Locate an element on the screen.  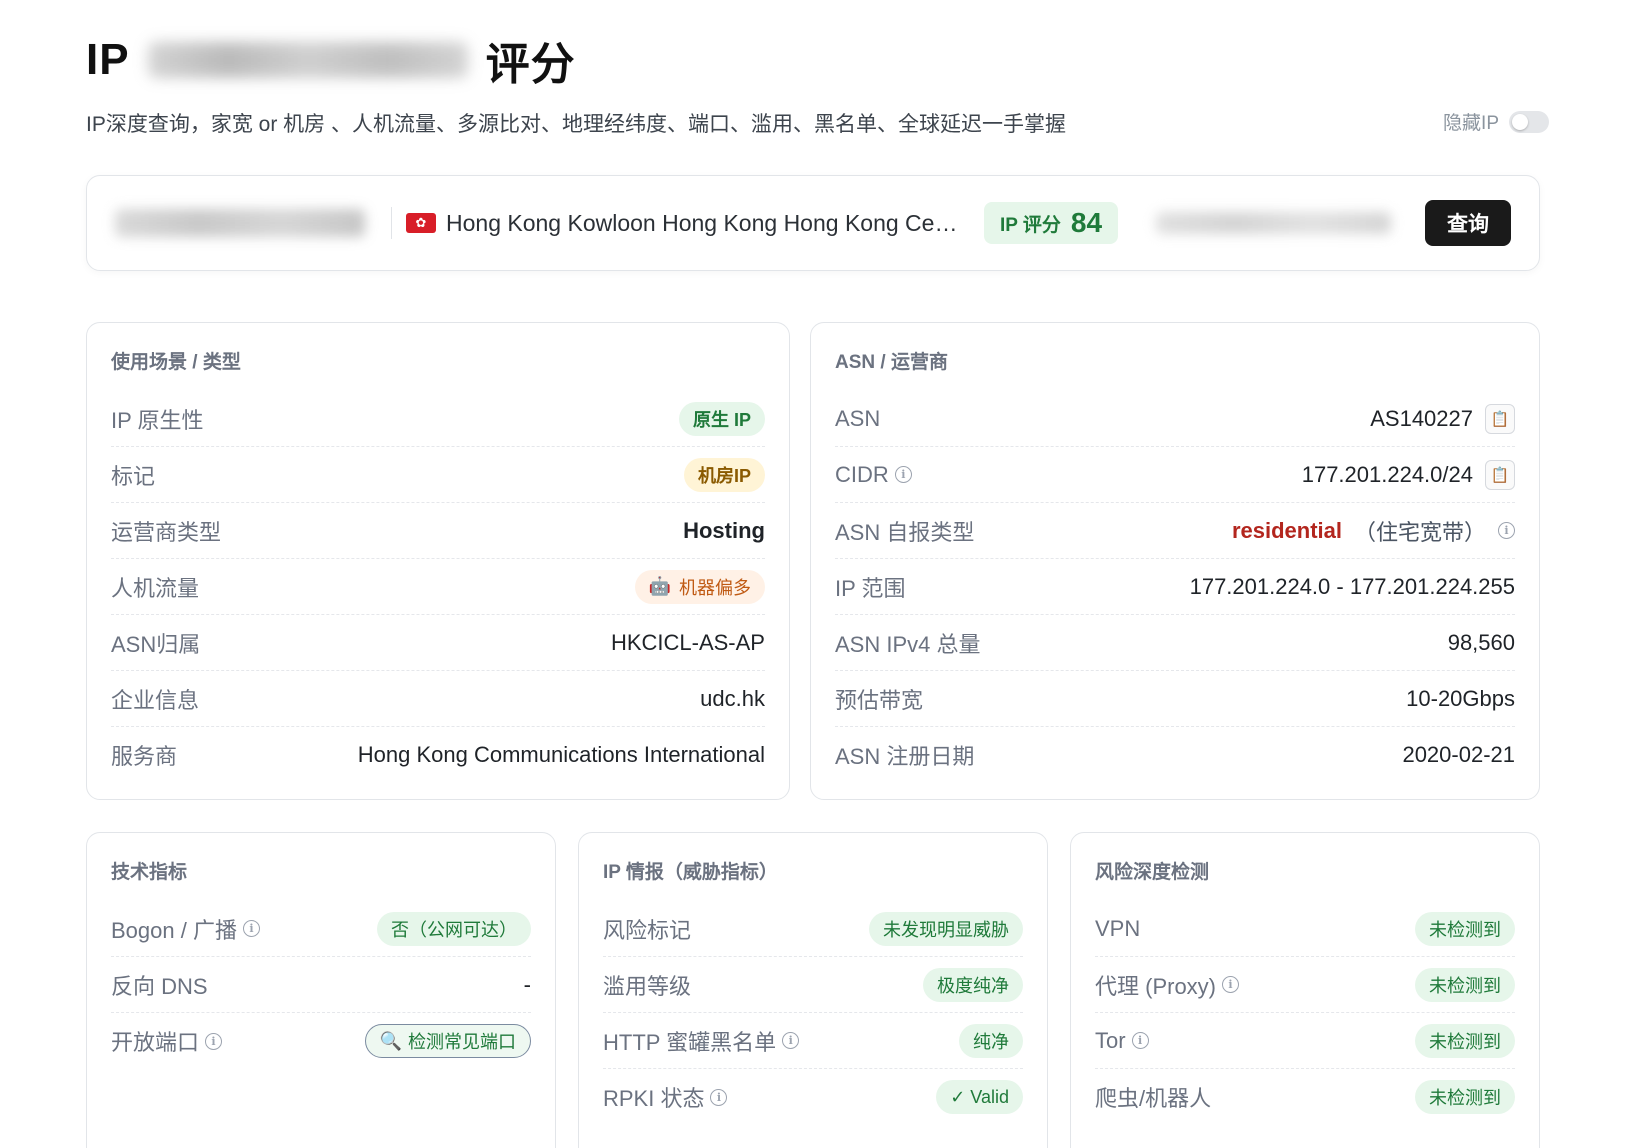
row-label: 反向 DNS is located at coordinates (159, 986).